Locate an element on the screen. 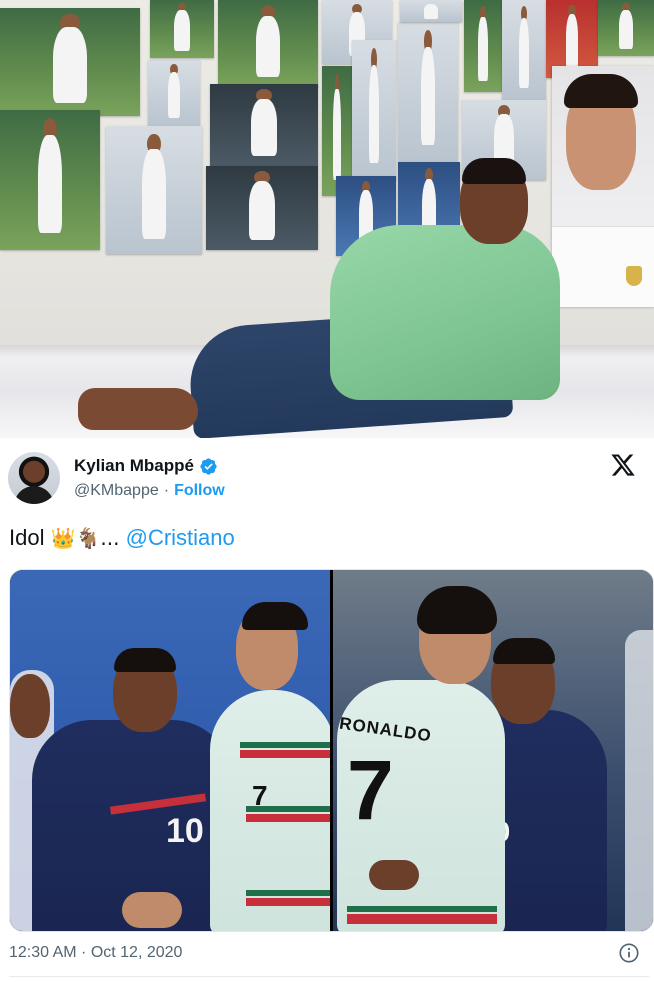 Image resolution: width=654 pixels, height=982 pixels. avatar is located at coordinates (34, 478).